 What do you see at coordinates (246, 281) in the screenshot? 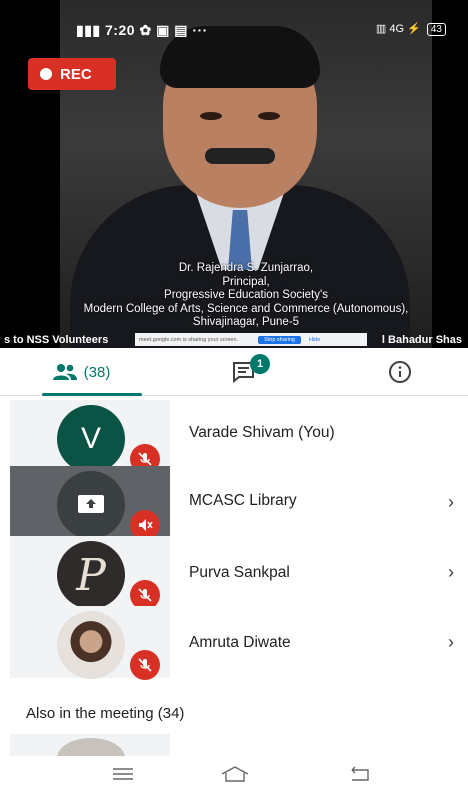
I see `caption-line: Principal,` at bounding box center [246, 281].